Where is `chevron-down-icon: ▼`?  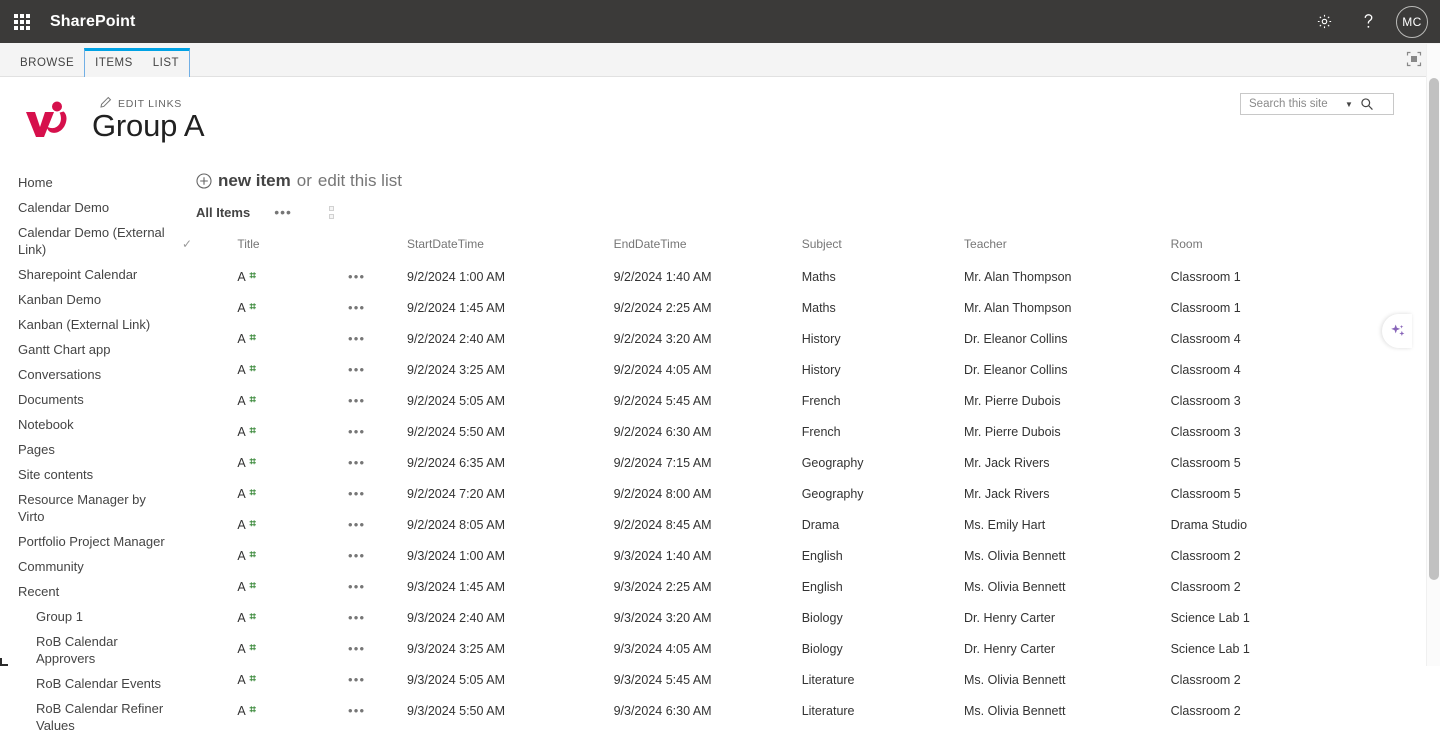 chevron-down-icon: ▼ is located at coordinates (1349, 104).